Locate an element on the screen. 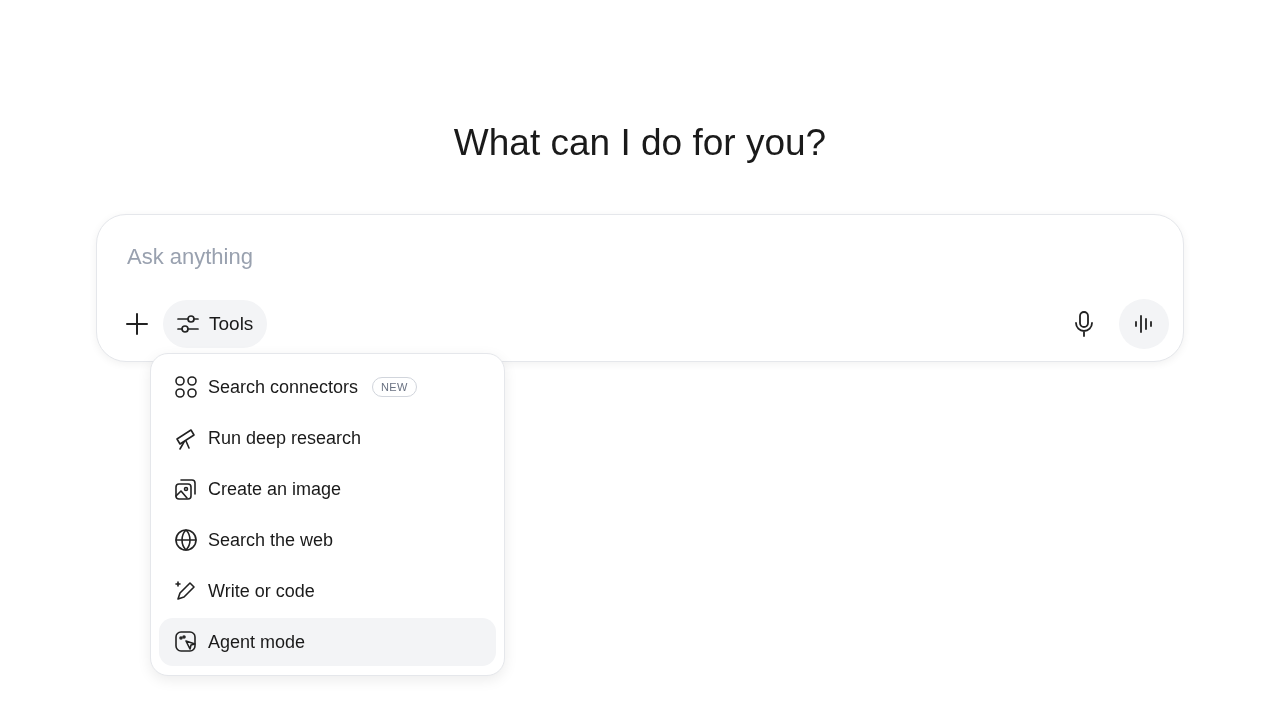 This screenshot has height=720, width=1280. cursor-frame-icon is located at coordinates (186, 642).